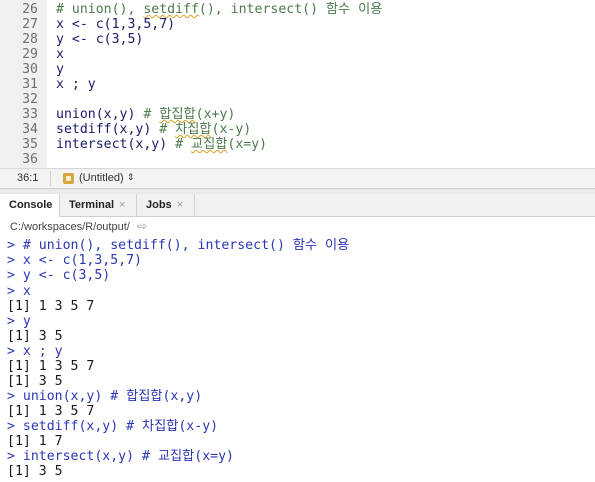  Describe the element at coordinates (30, 39) in the screenshot. I see `line-number: 28` at that location.